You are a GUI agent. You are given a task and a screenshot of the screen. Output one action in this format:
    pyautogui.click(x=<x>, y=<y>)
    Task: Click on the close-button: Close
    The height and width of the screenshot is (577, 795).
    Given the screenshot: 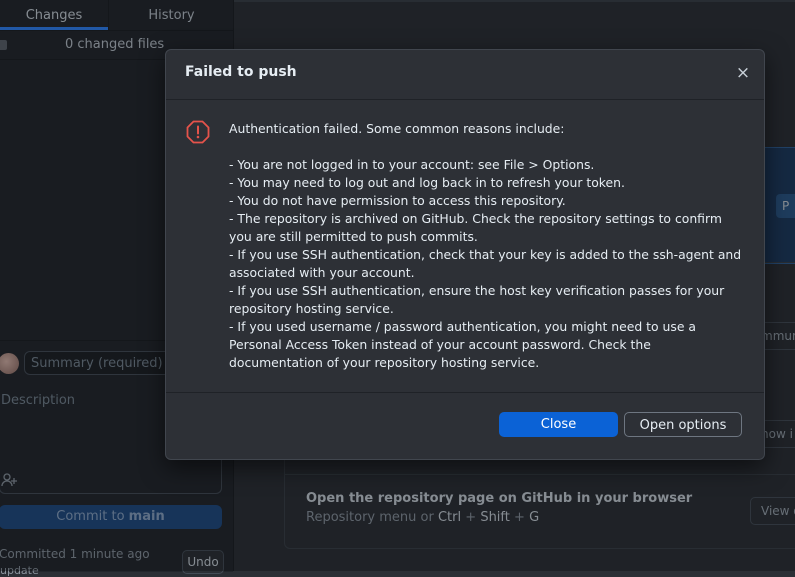 What is the action you would take?
    pyautogui.click(x=558, y=424)
    